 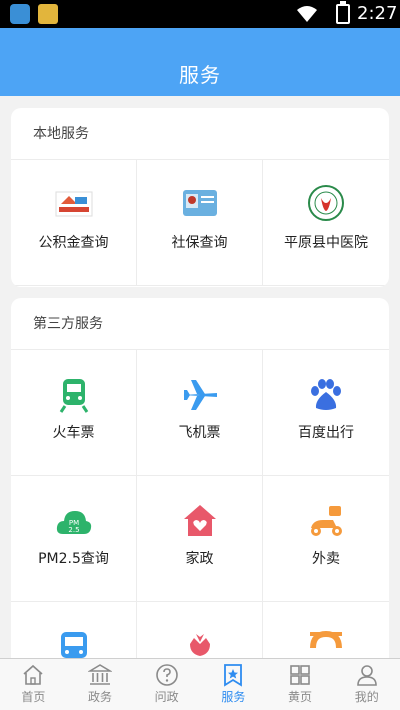 What do you see at coordinates (200, 75) in the screenshot?
I see `page-title: 服务` at bounding box center [200, 75].